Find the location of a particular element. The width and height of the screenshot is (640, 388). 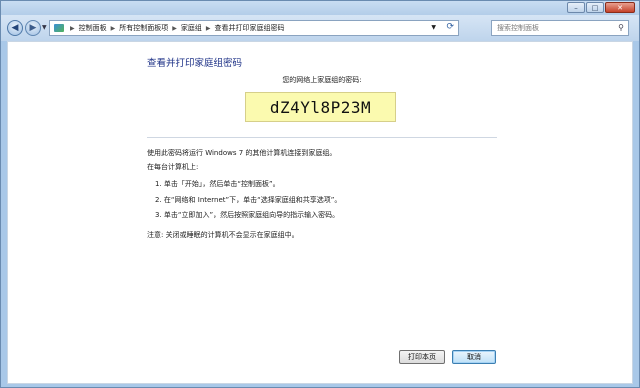

search-placeholder: 搜索控制面板 is located at coordinates (518, 28).